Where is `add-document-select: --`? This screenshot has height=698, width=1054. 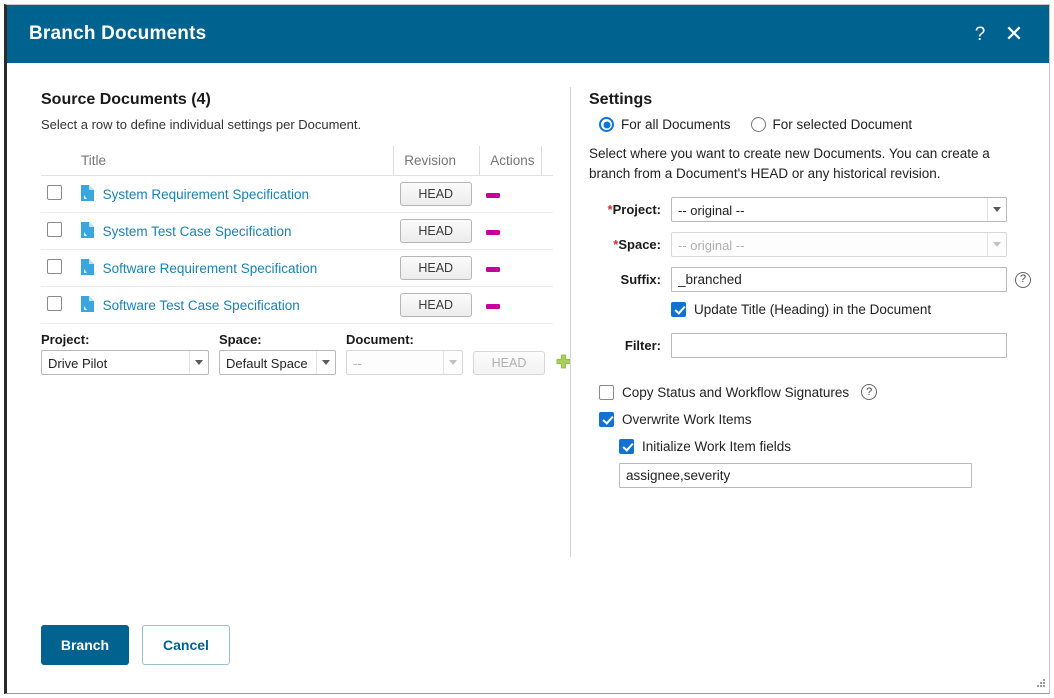 add-document-select: -- is located at coordinates (404, 362).